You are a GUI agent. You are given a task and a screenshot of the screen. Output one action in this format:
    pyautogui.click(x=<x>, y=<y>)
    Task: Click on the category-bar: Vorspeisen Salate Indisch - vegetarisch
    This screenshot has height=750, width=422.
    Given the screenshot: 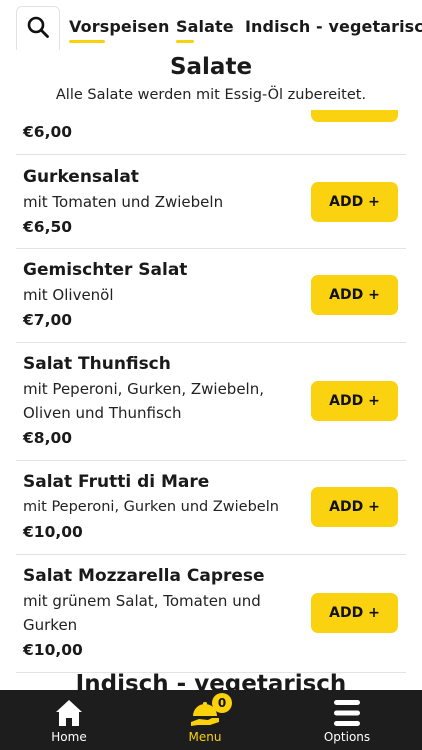 What is the action you would take?
    pyautogui.click(x=211, y=25)
    